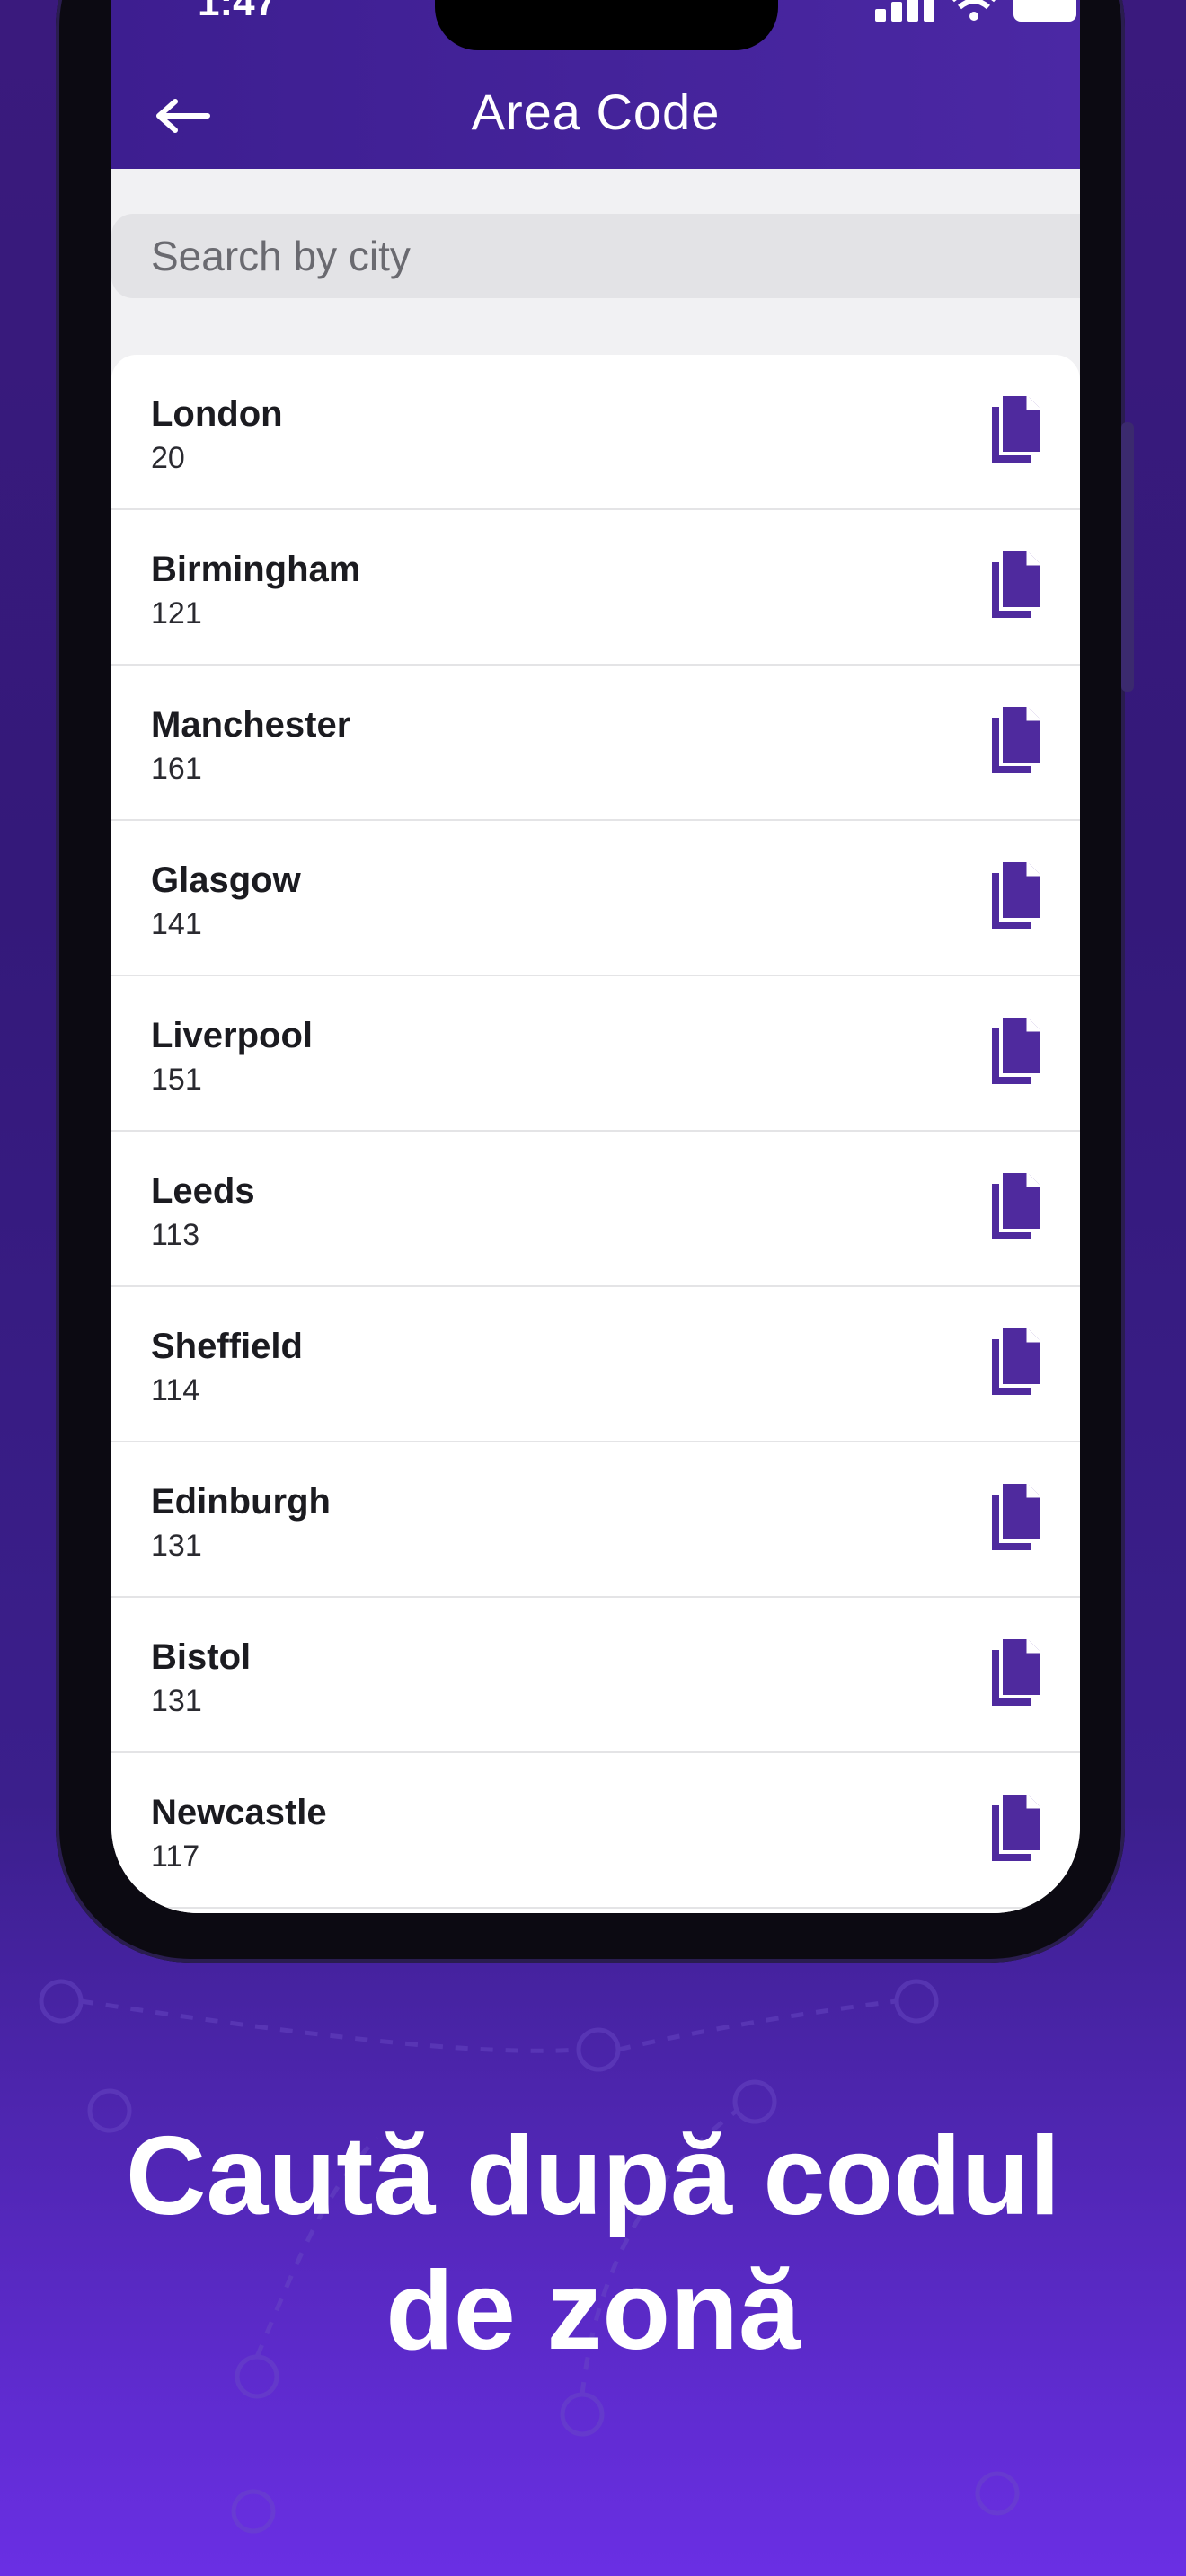 This screenshot has height=2576, width=1186. Describe the element at coordinates (606, 25) in the screenshot. I see `dynamic-island` at that location.